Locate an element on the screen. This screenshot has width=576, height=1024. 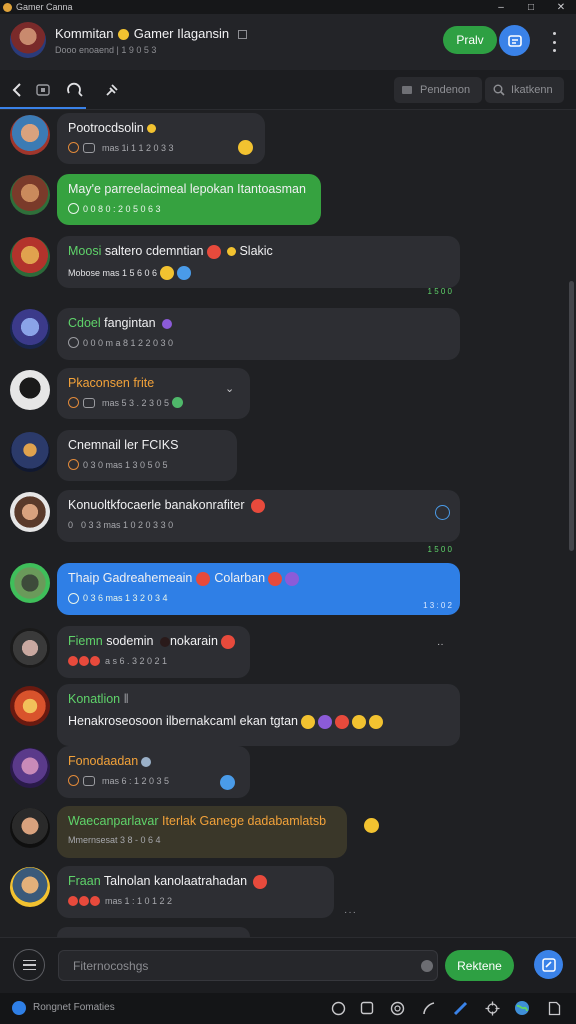
chat-icon is located at coordinates (338, 1008).